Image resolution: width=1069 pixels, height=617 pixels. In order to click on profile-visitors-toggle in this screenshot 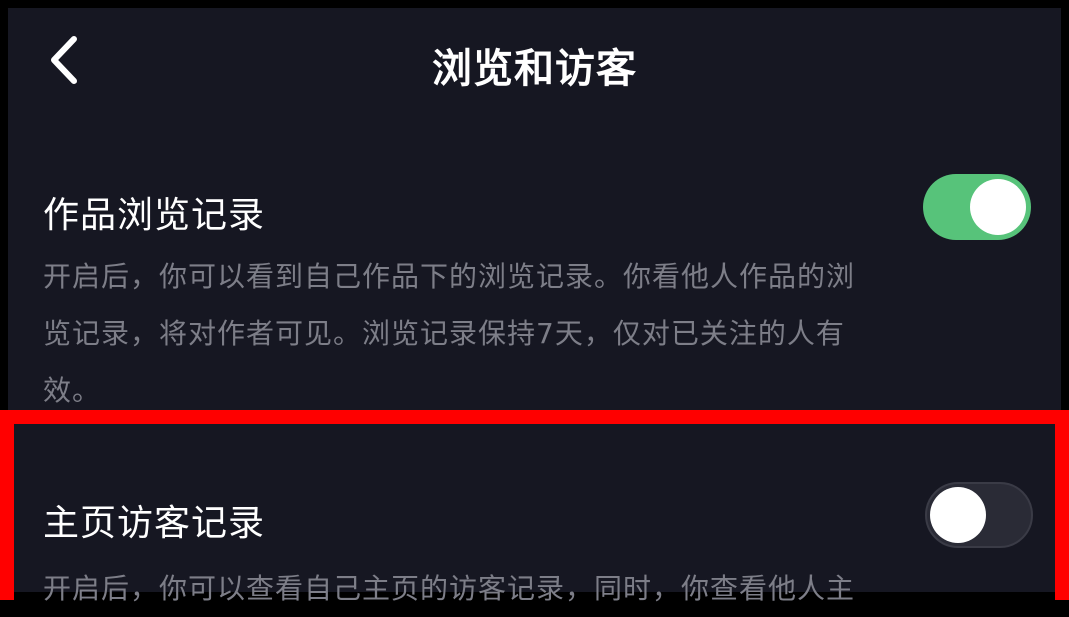, I will do `click(979, 515)`.